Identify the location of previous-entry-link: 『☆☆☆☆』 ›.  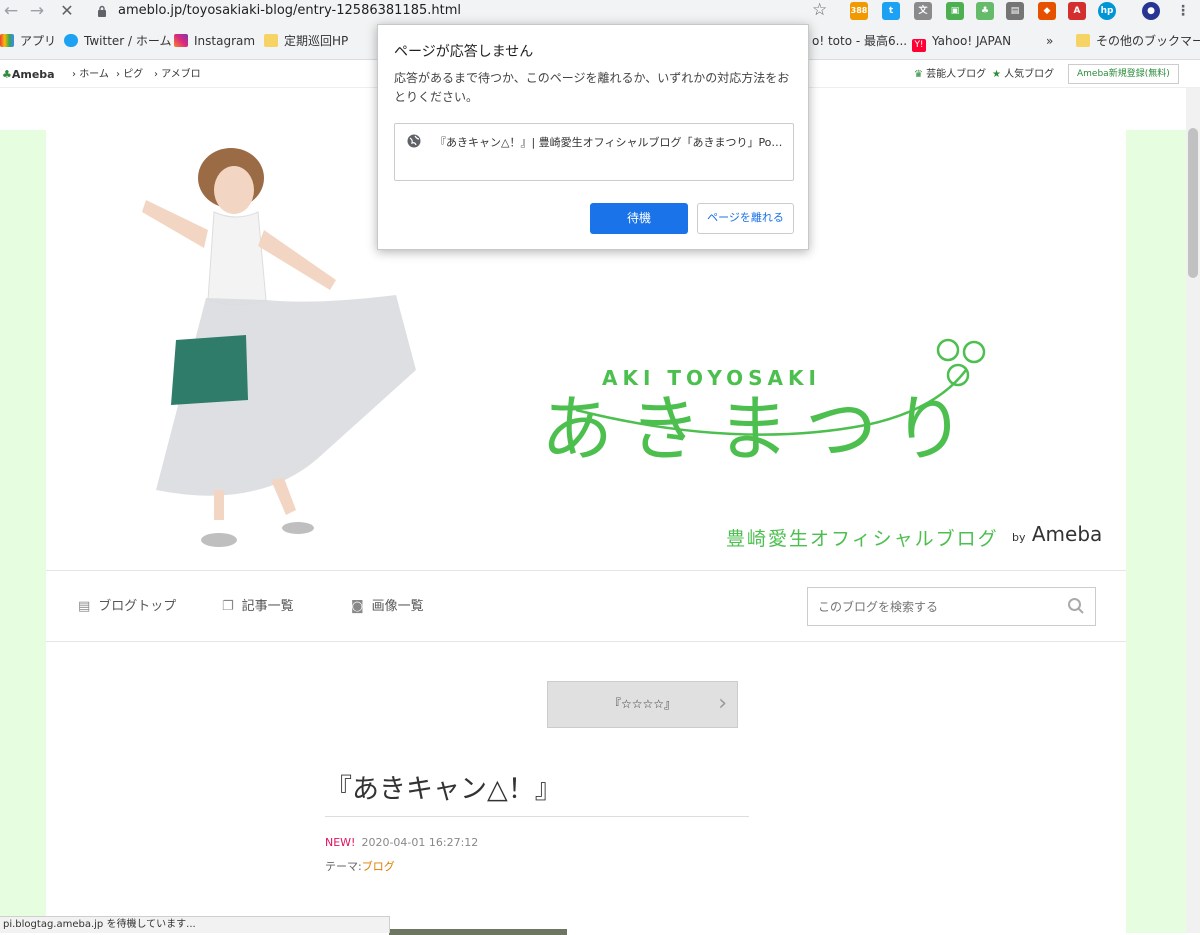
(642, 704).